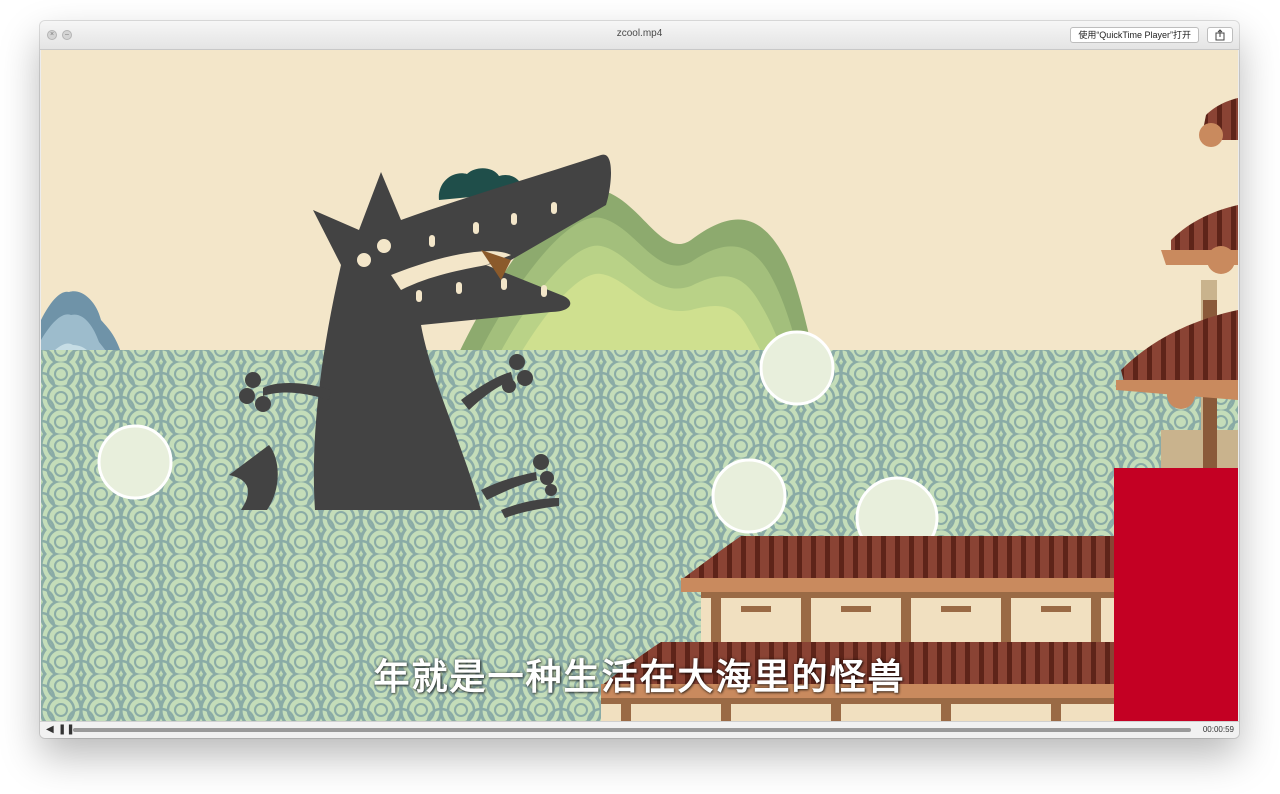 This screenshot has width=1280, height=794. I want to click on share-button, so click(1220, 35).